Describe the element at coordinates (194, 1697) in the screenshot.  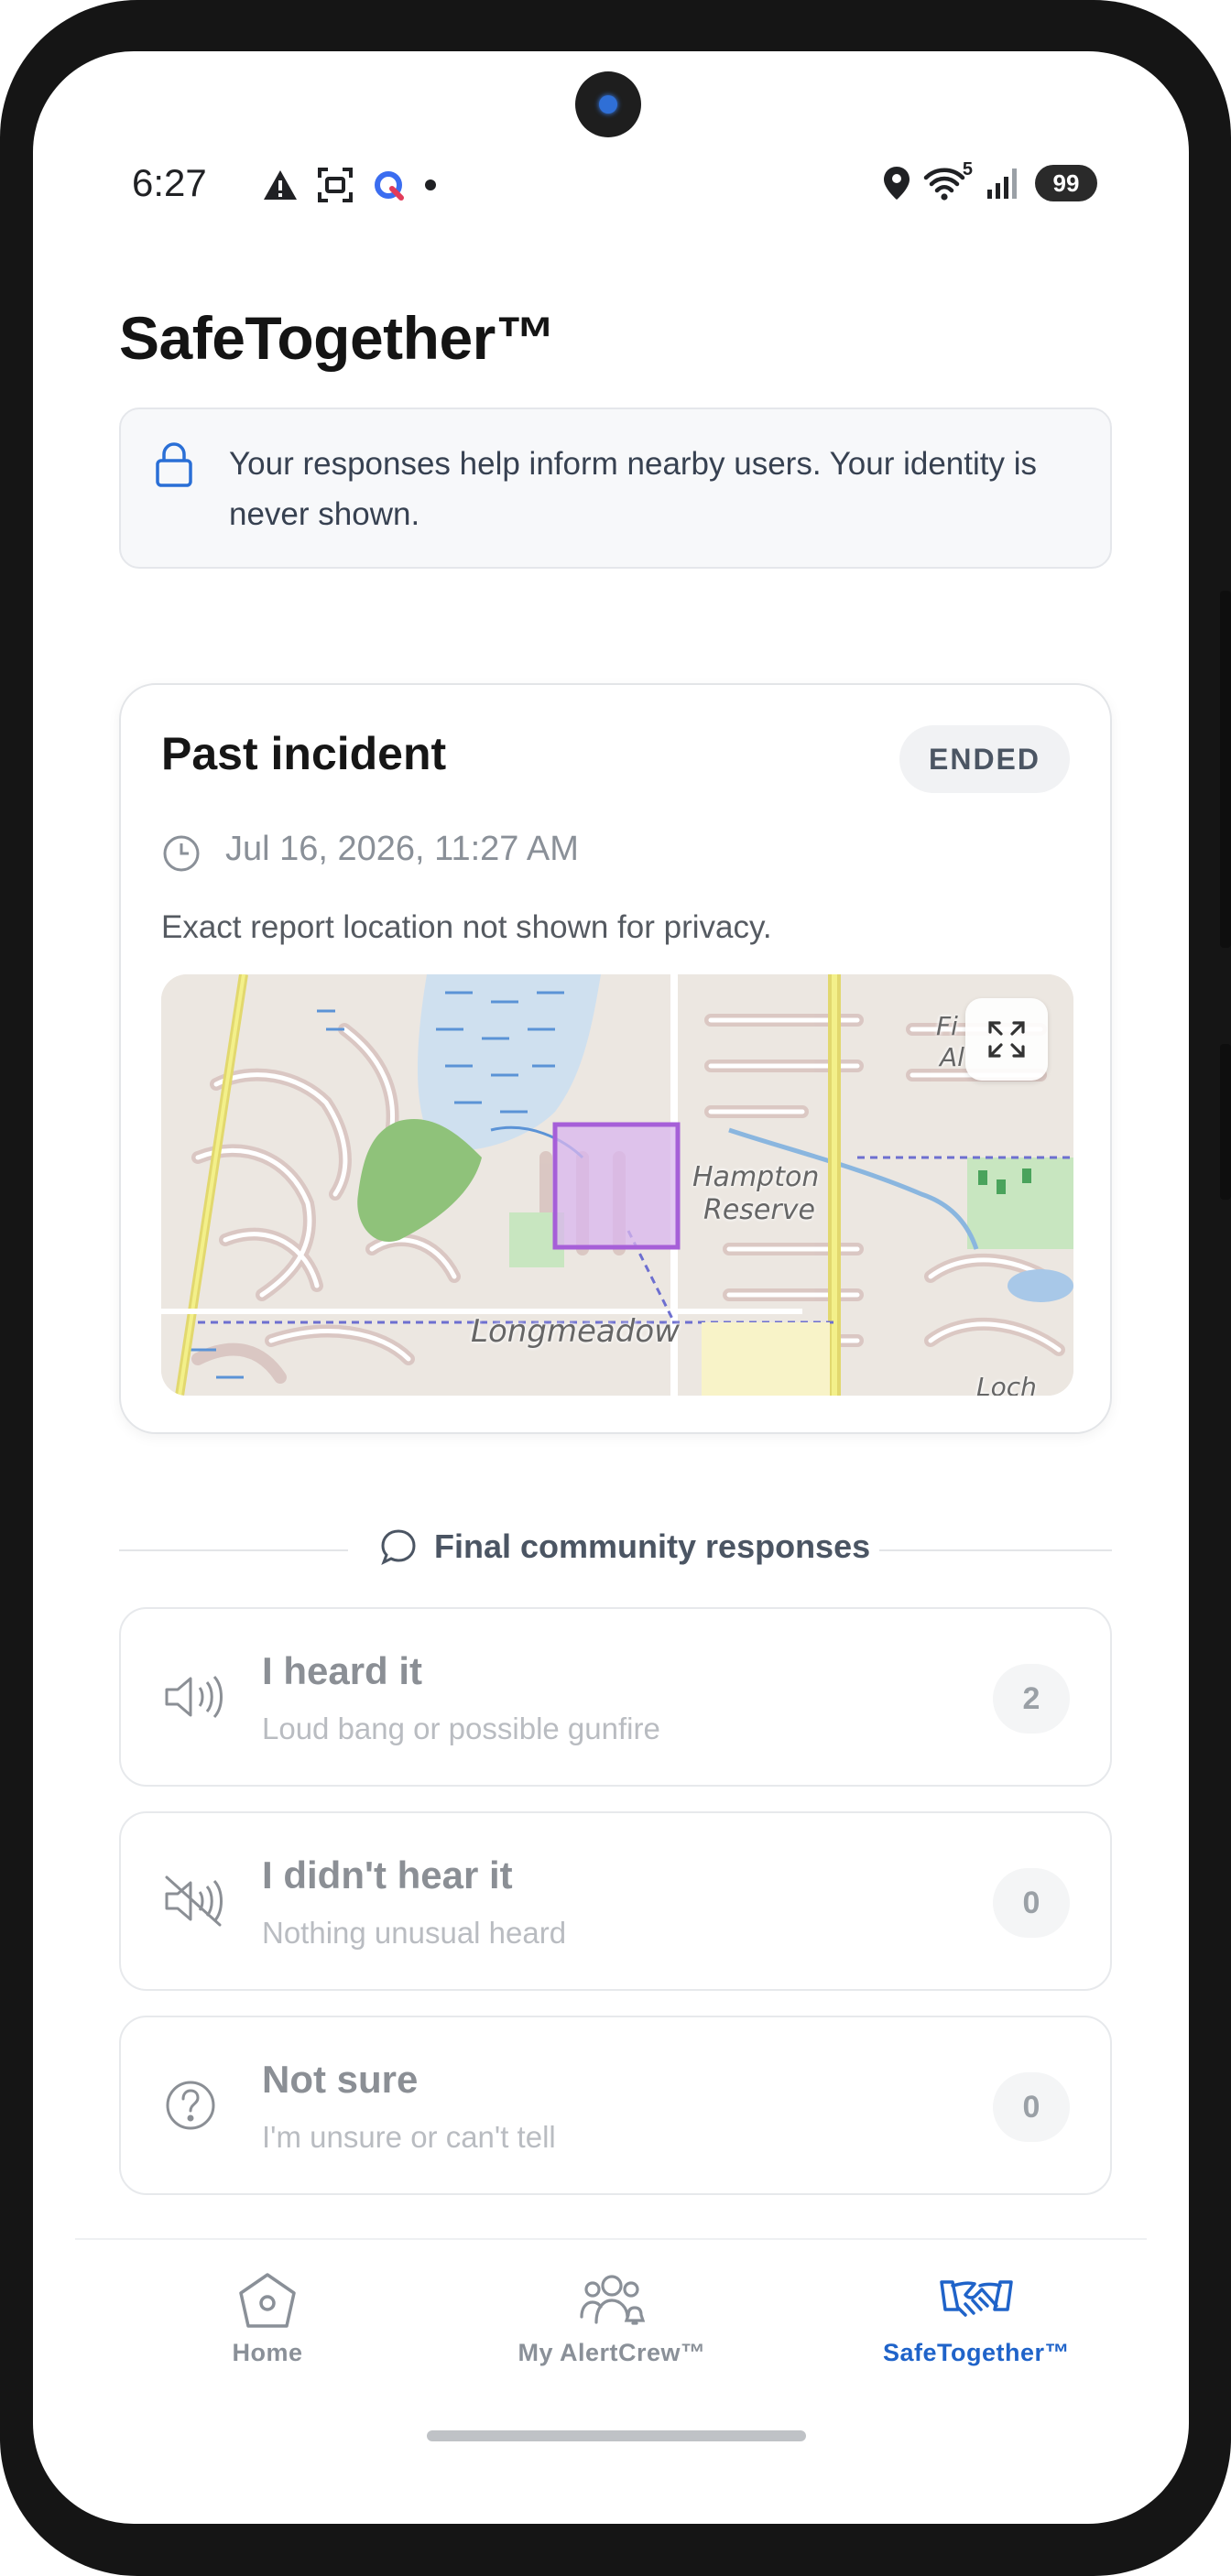
I see `speaker-icon` at that location.